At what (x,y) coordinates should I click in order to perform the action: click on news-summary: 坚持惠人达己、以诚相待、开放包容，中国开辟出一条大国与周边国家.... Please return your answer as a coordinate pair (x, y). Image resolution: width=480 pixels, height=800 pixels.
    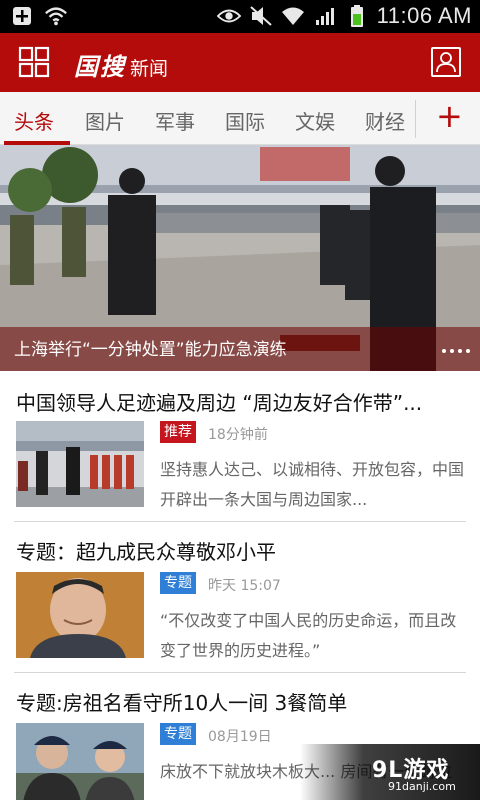
    Looking at the image, I should click on (312, 484).